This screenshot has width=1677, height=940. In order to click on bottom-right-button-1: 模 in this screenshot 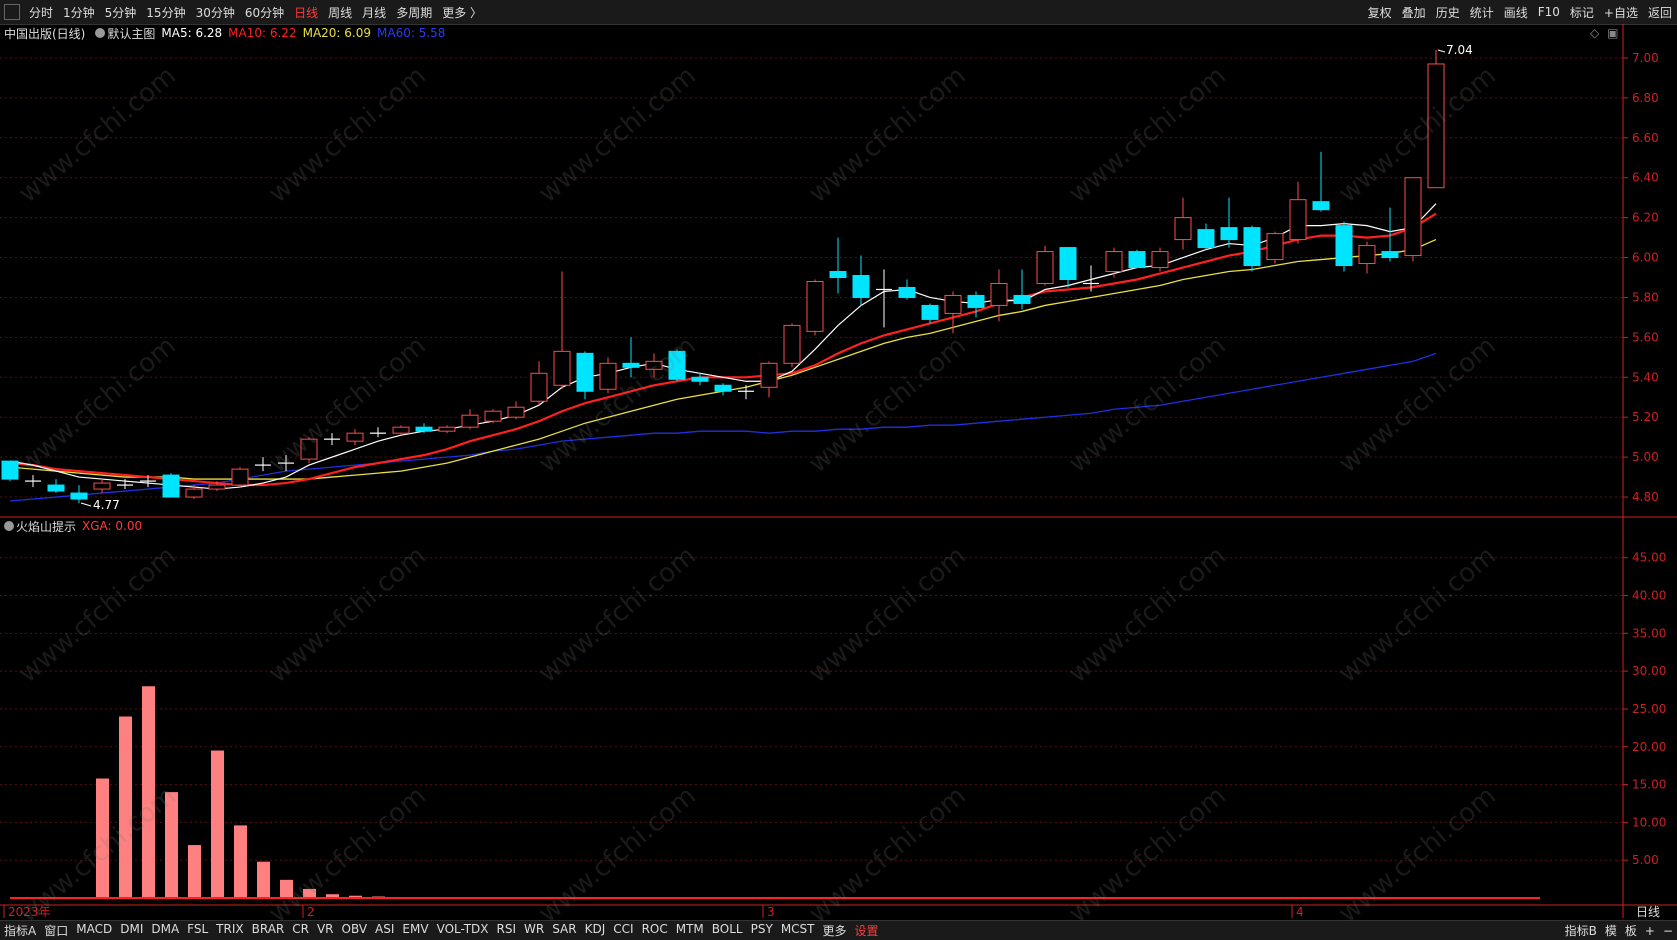, I will do `click(1611, 930)`.